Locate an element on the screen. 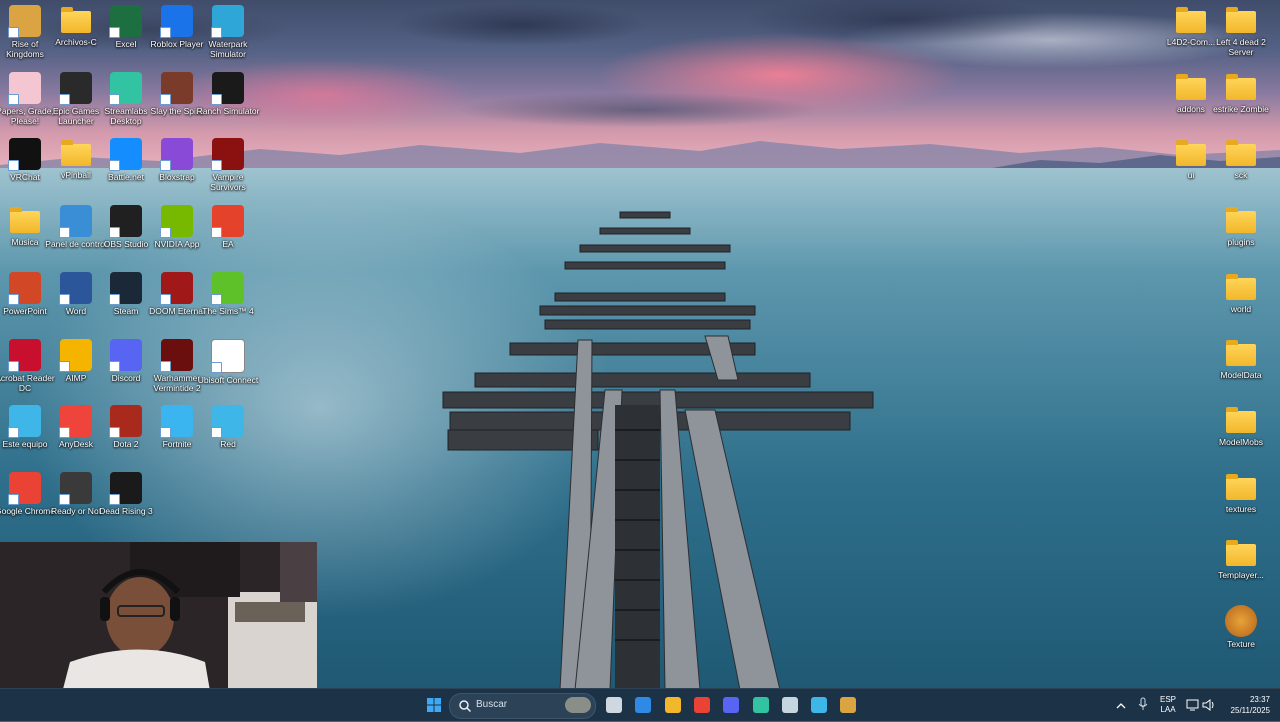 The image size is (1280, 722). task-view-icon is located at coordinates (614, 705).